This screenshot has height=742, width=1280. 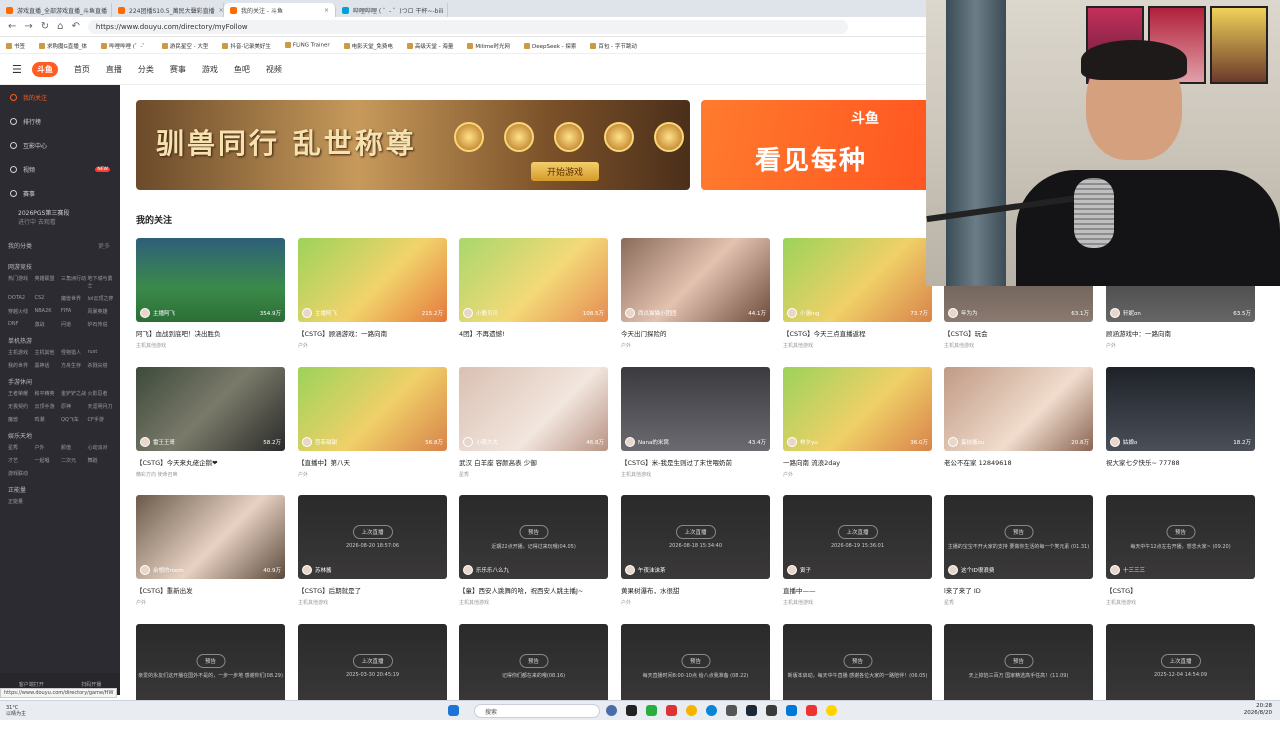 I want to click on stream-title: 【CSTG】玩会, so click(x=1018, y=333).